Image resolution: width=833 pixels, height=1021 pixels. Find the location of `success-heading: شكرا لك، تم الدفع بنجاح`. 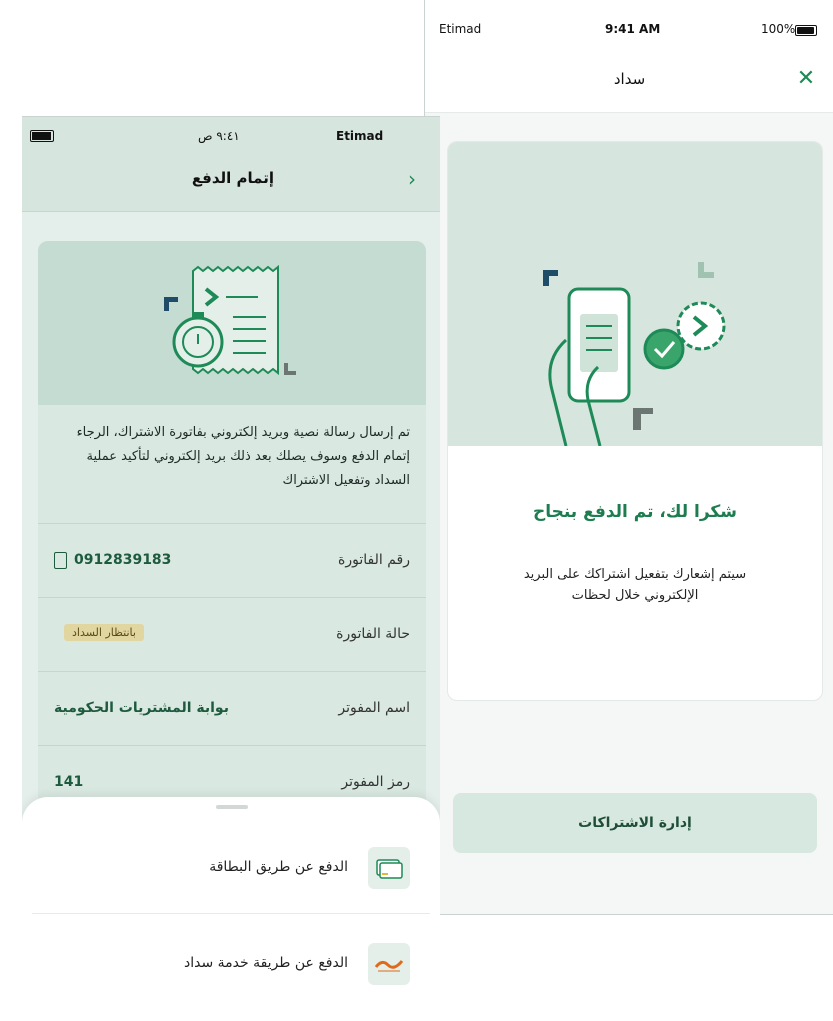

success-heading: شكرا لك، تم الدفع بنجاح is located at coordinates (635, 512).